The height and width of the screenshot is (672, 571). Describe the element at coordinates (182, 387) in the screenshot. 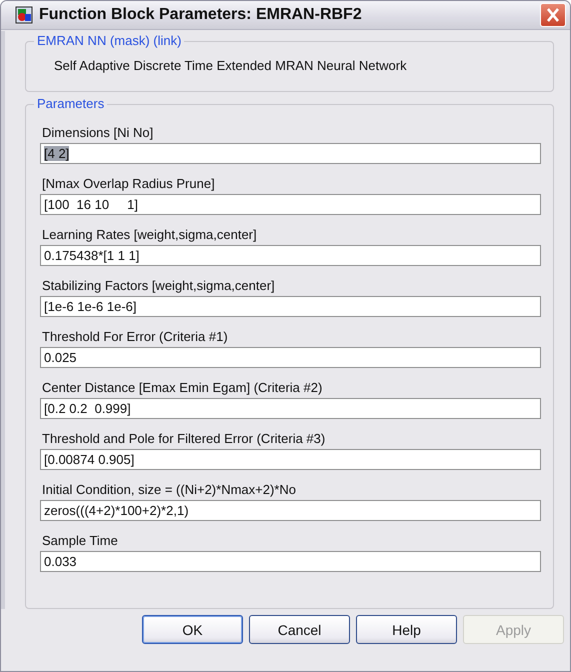

I see `field-label: Center Distance [Emax Emin Egam] (Criteria #2)` at that location.